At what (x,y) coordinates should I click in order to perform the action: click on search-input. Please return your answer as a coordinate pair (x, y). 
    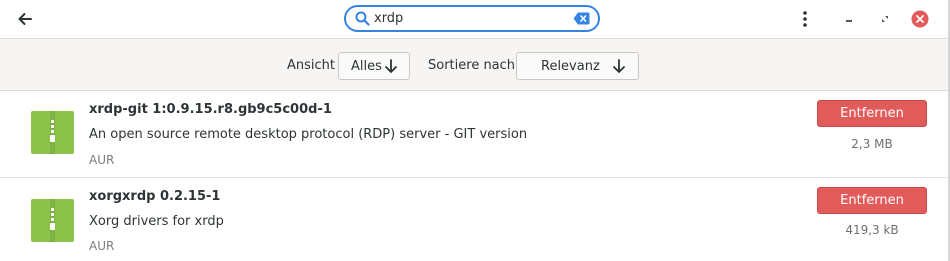
    Looking at the image, I should click on (469, 18).